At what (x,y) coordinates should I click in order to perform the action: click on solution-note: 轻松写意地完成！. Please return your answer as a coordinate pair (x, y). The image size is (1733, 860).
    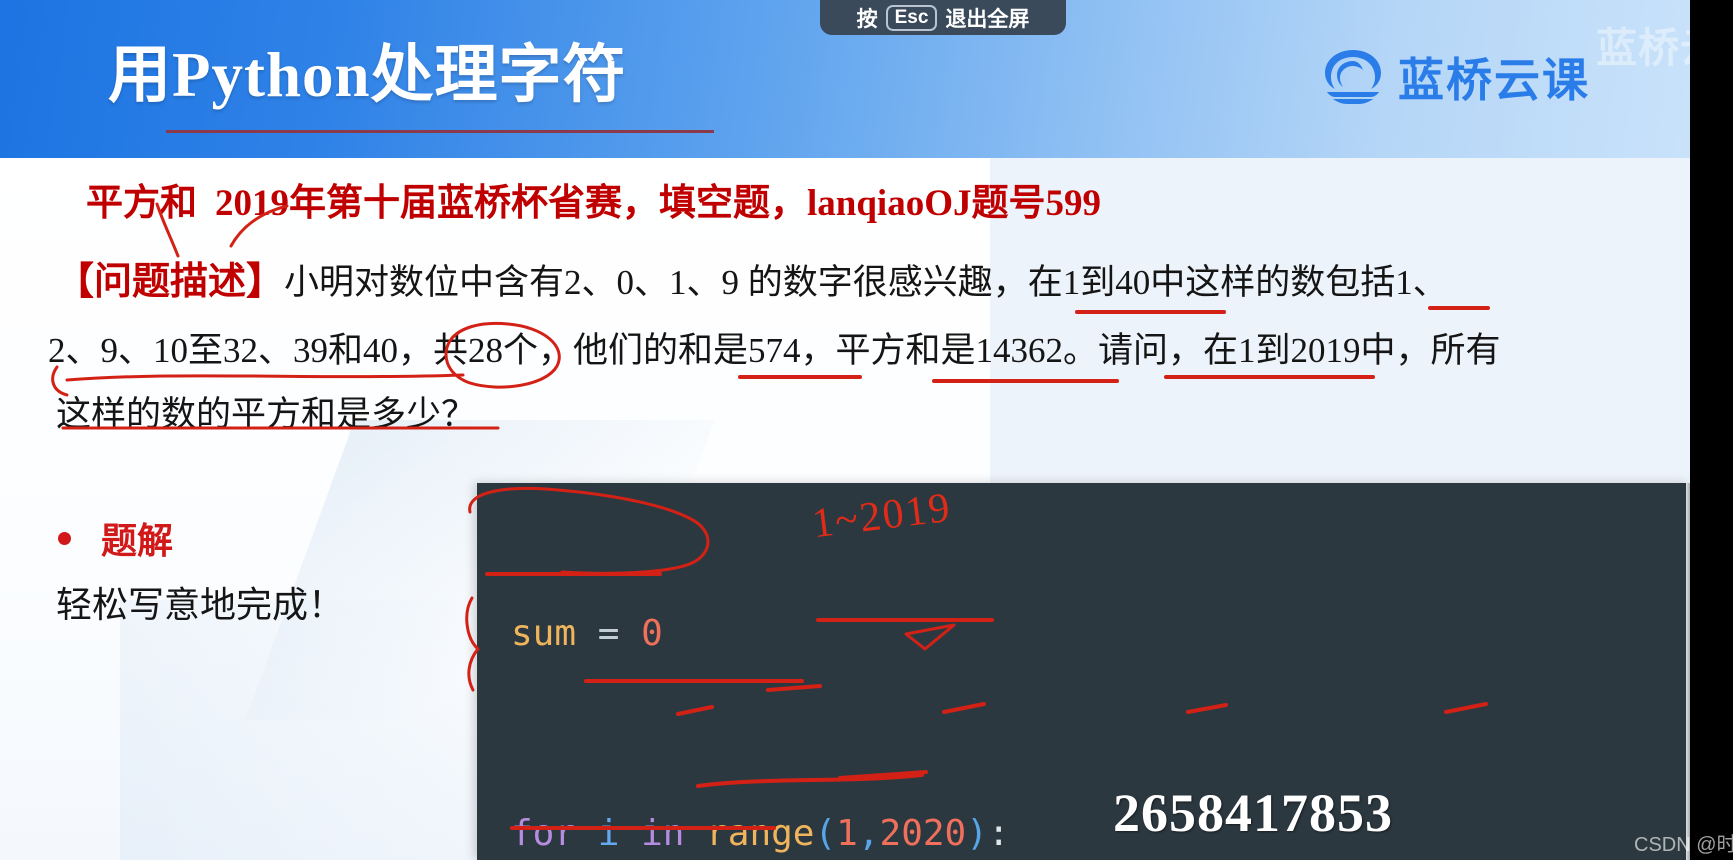
    Looking at the image, I should click on (200, 605).